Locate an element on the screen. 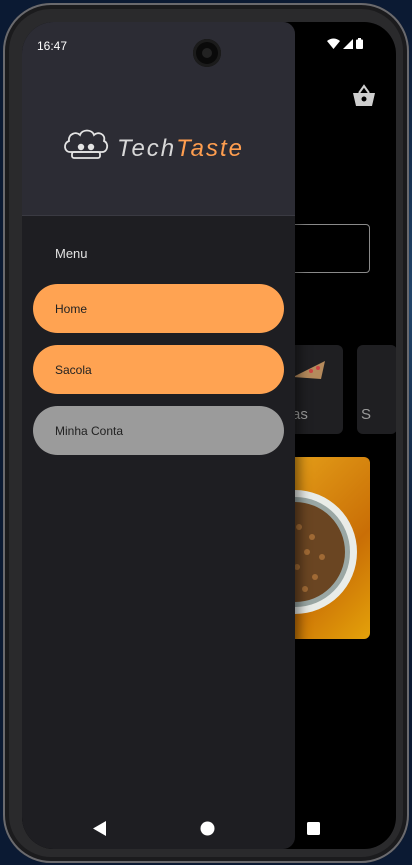 This screenshot has height=865, width=412. drawer-item-home: Home is located at coordinates (158, 308).